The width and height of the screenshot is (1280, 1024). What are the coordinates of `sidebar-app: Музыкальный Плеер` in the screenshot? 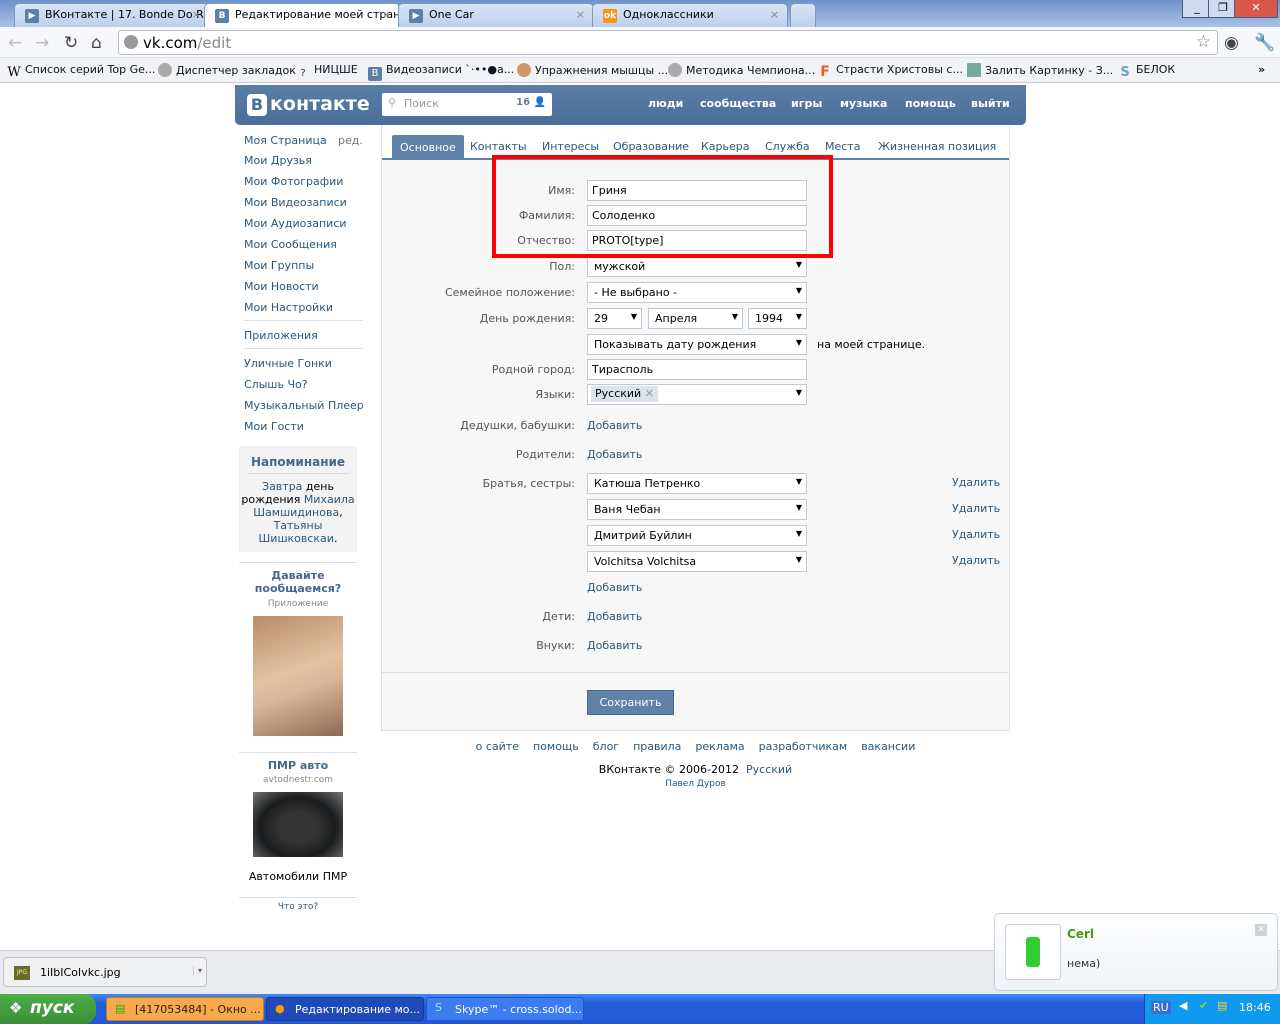 It's located at (304, 405).